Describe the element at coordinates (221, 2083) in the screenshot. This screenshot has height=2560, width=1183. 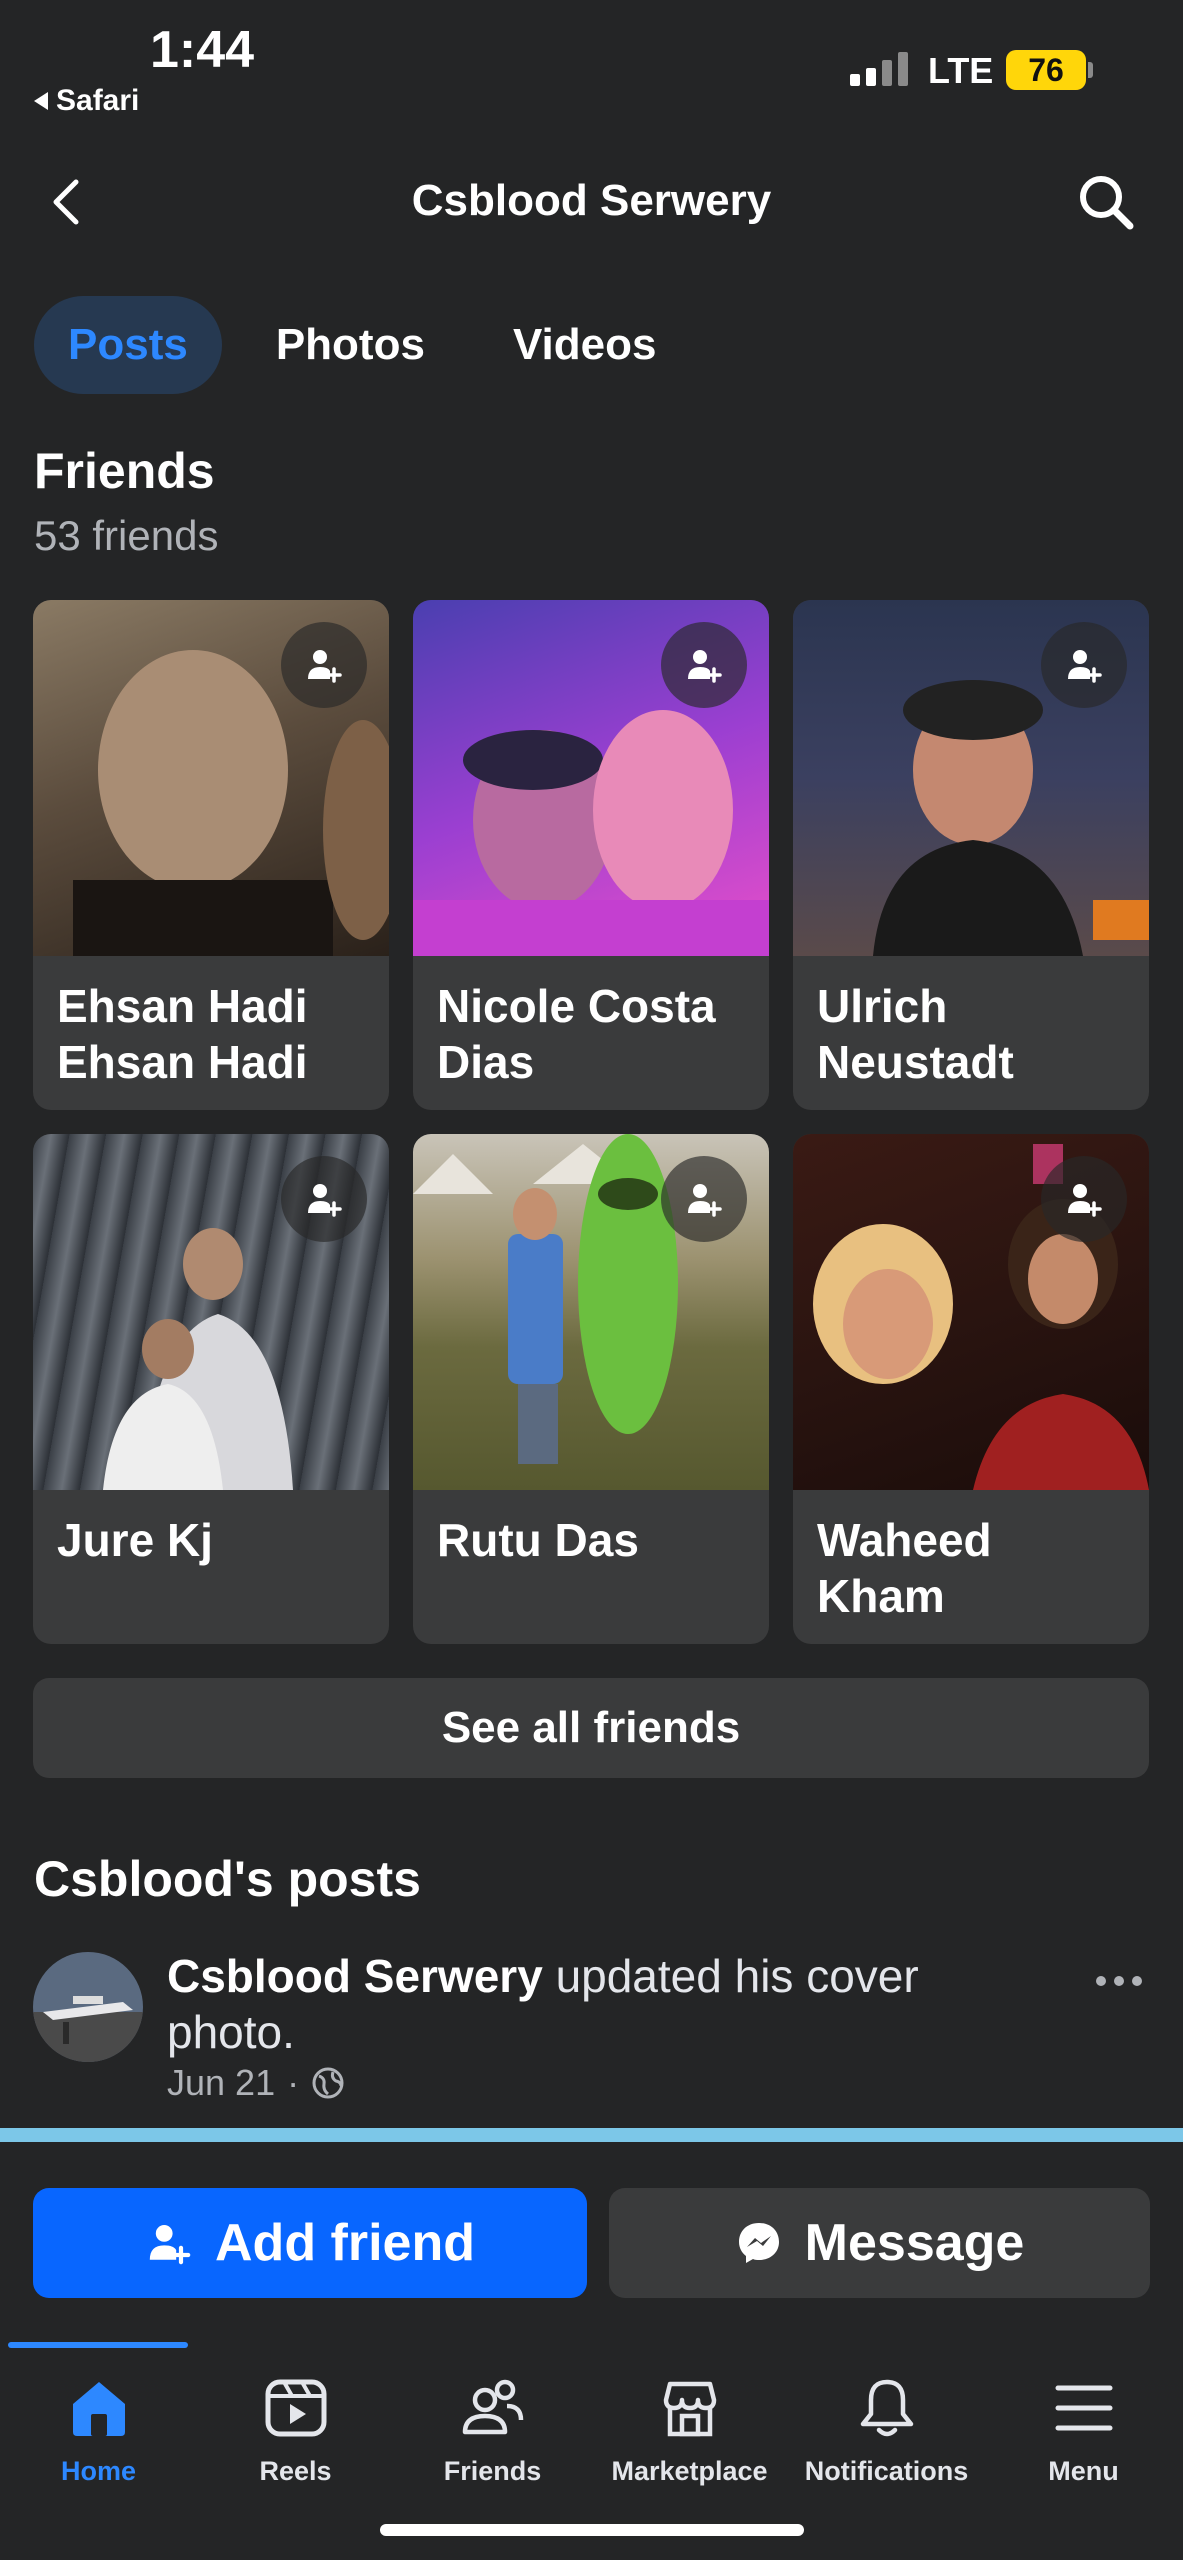
I see `post-date: Jun 21` at that location.